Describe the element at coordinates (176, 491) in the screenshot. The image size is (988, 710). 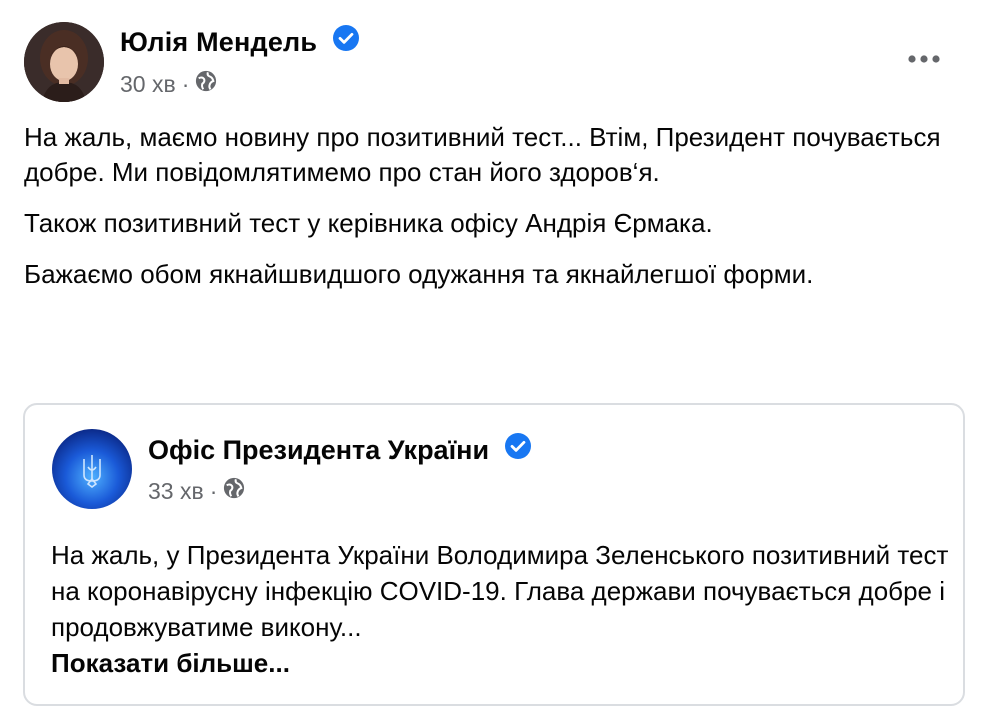
I see `shared-timestamp: 33 хв` at that location.